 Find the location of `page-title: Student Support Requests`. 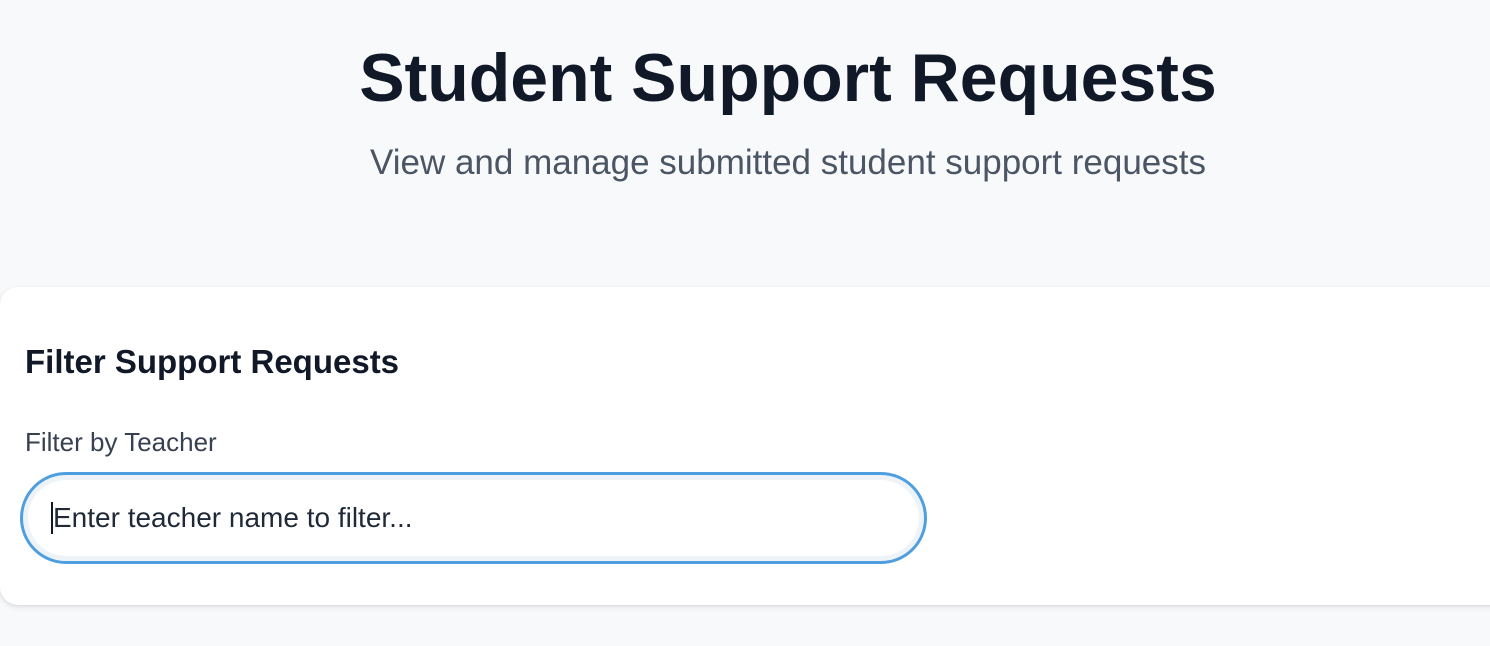

page-title: Student Support Requests is located at coordinates (788, 78).